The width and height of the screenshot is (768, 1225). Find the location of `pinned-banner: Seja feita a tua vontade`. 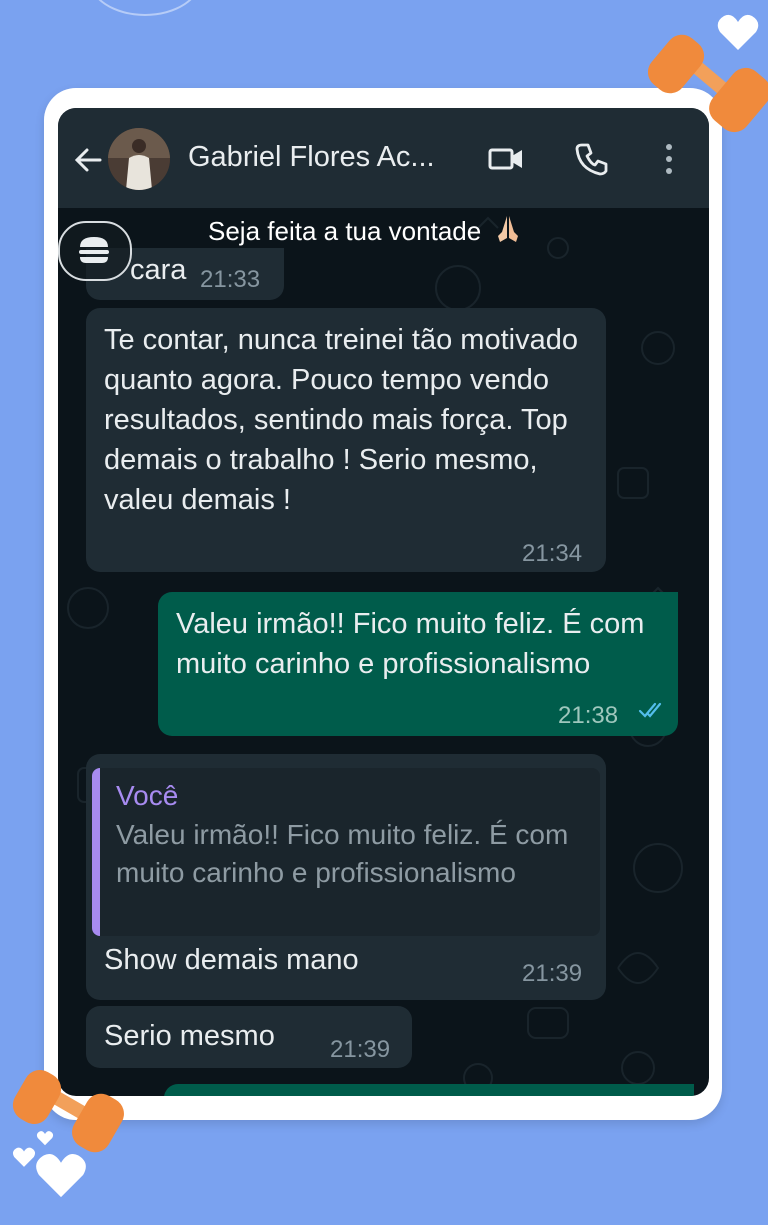

pinned-banner: Seja feita a tua vontade is located at coordinates (383, 230).